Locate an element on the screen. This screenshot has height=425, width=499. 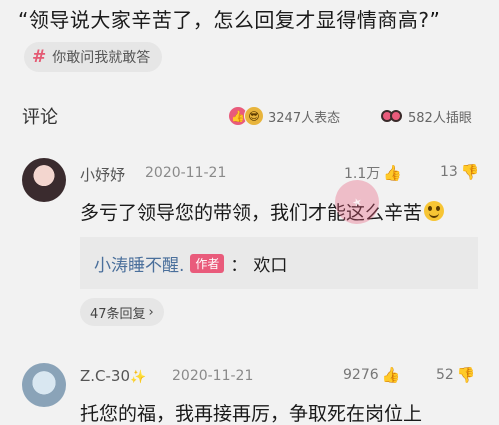
comments-header: 评论 👍 😎 3247人表态 582人插眼 is located at coordinates (249, 116).